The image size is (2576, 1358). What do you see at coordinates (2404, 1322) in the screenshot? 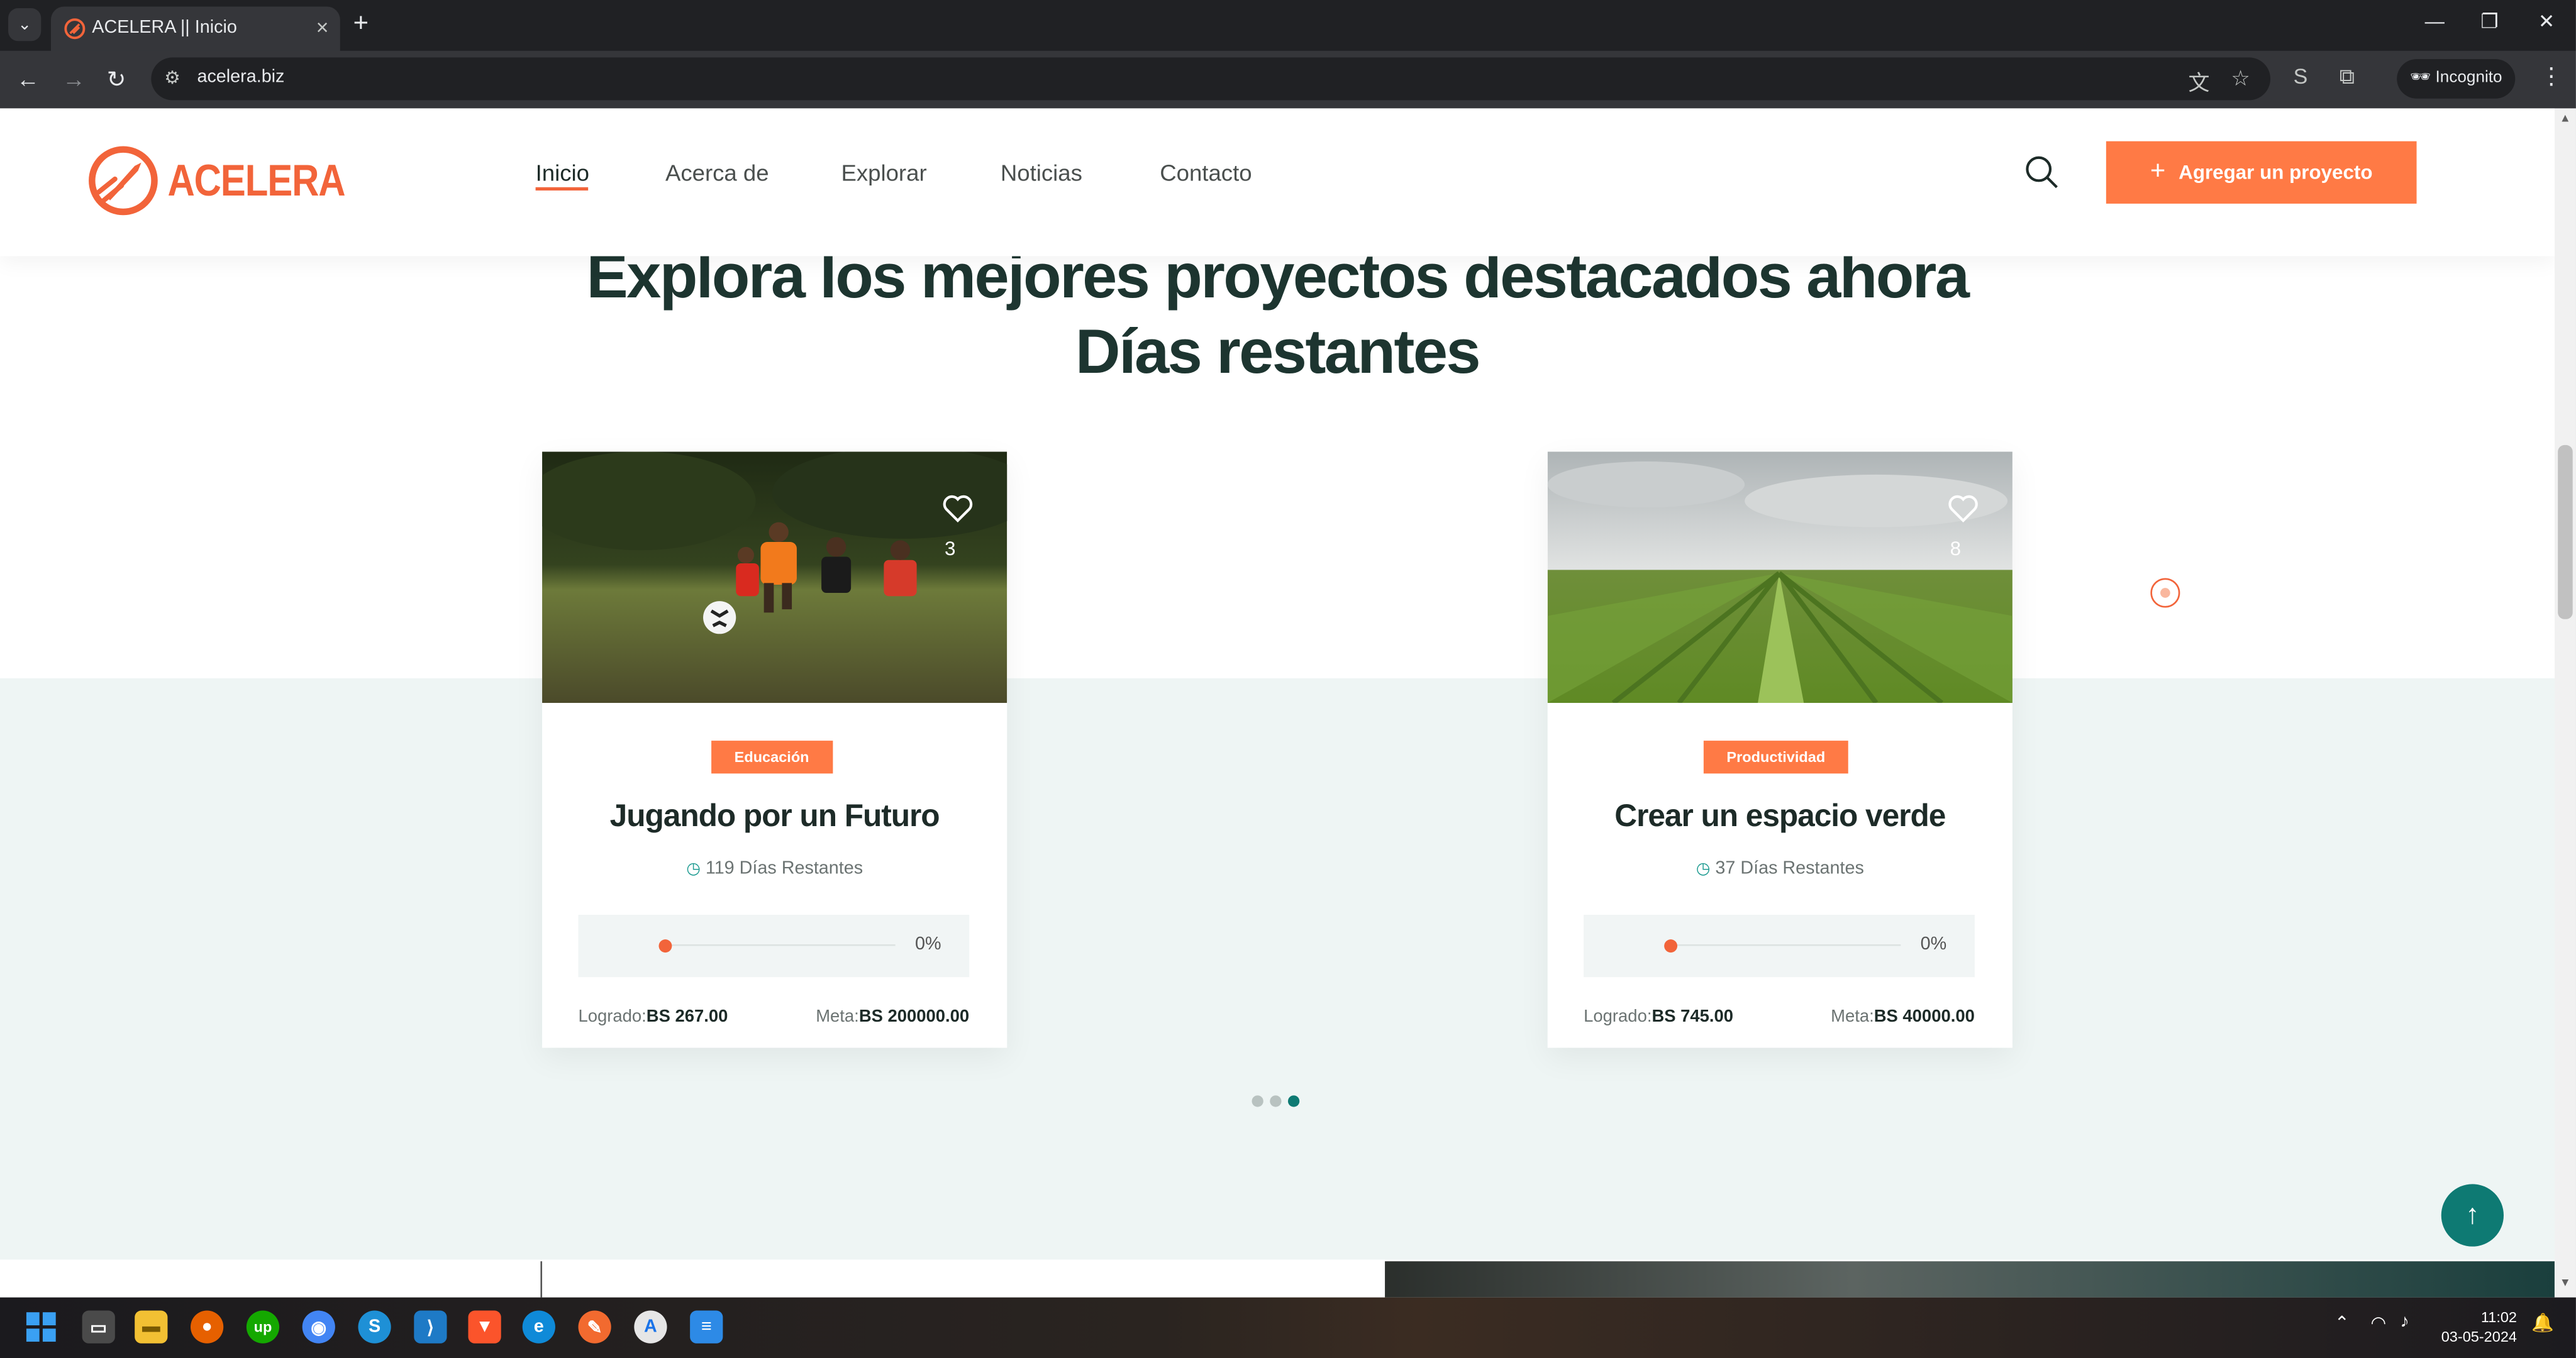
I see `volume-icon: ♪` at bounding box center [2404, 1322].